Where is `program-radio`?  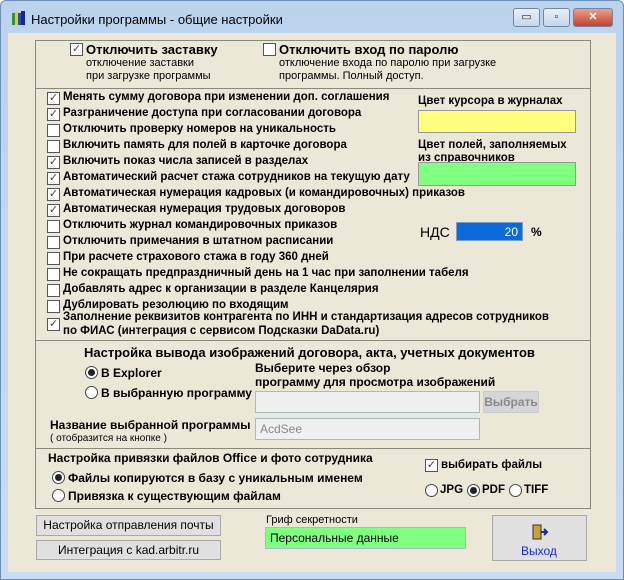 program-radio is located at coordinates (91, 392).